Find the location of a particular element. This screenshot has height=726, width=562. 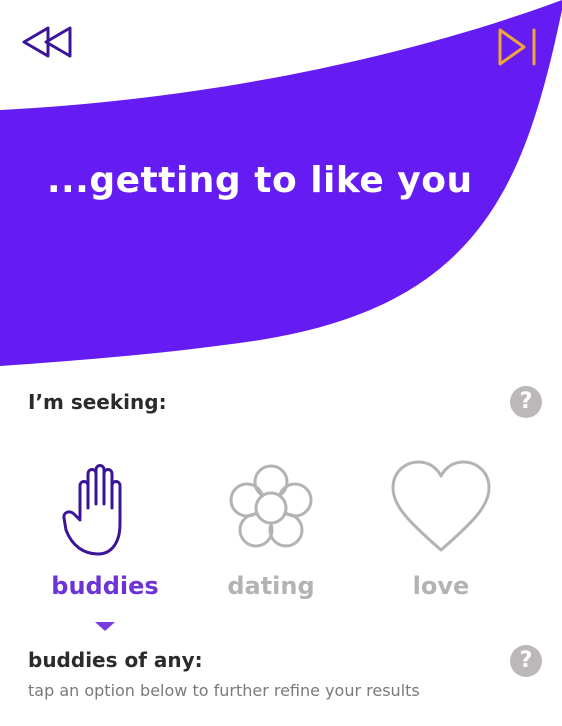

option-dating: dating is located at coordinates (271, 529).